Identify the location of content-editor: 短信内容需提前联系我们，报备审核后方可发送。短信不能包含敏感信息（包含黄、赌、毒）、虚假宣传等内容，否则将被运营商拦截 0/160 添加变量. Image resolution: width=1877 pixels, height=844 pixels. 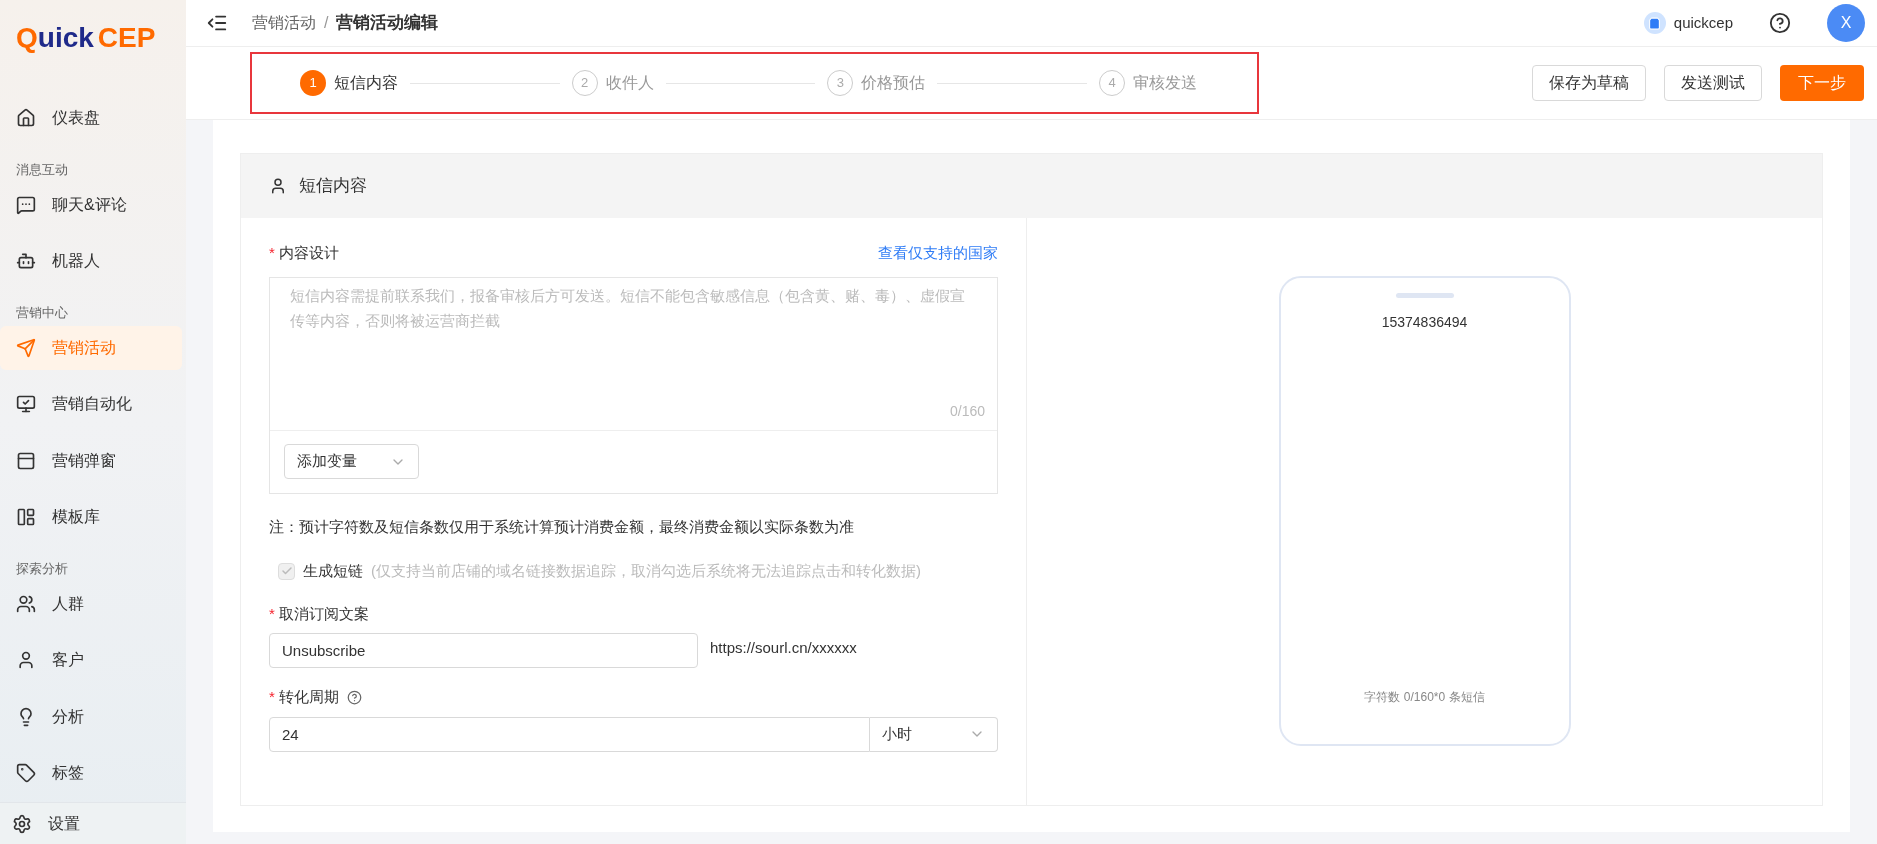
(633, 385).